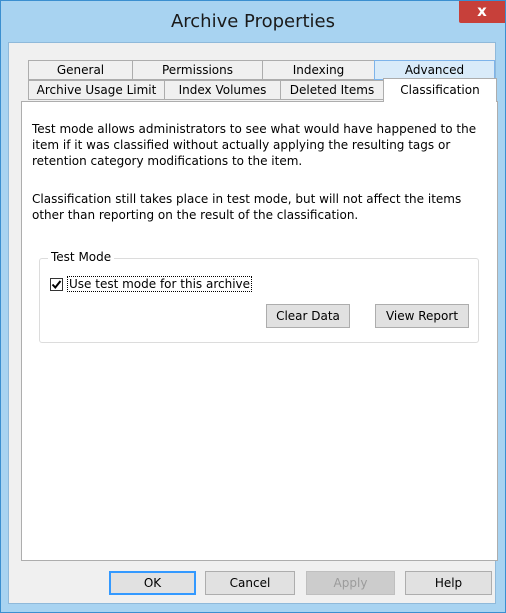  Describe the element at coordinates (350, 583) in the screenshot. I see `apply-button: Apply` at that location.